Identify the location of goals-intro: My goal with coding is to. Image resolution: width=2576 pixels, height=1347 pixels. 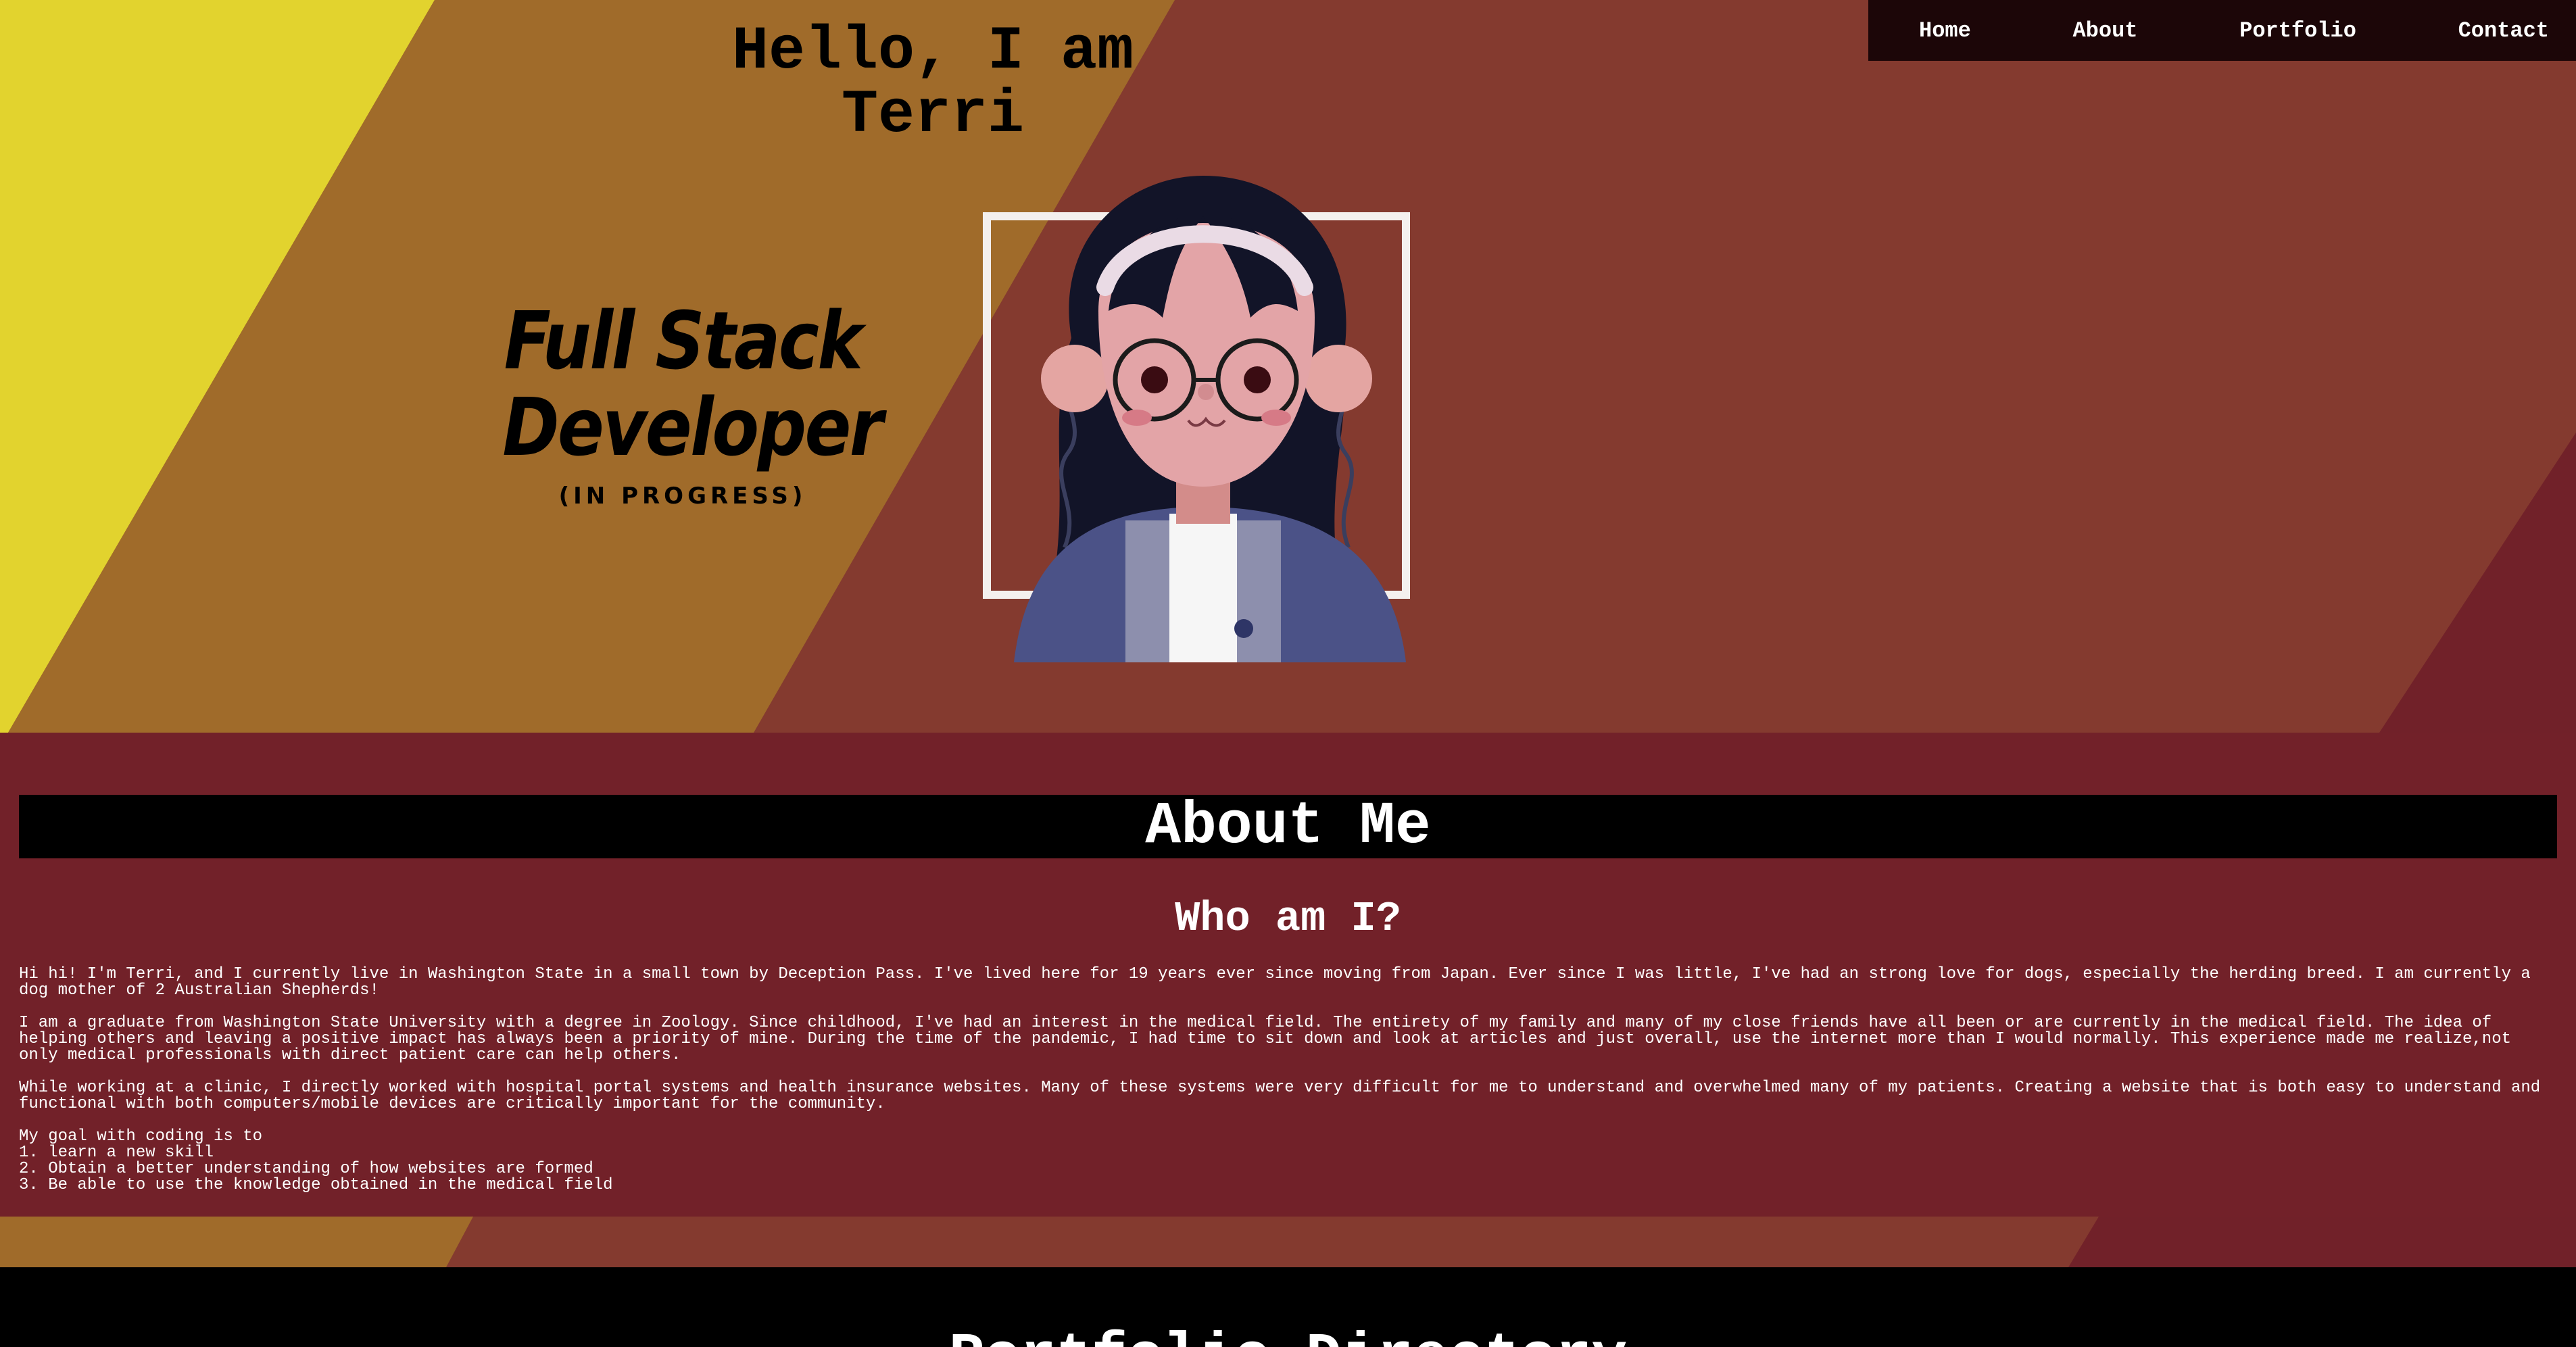
(141, 1137).